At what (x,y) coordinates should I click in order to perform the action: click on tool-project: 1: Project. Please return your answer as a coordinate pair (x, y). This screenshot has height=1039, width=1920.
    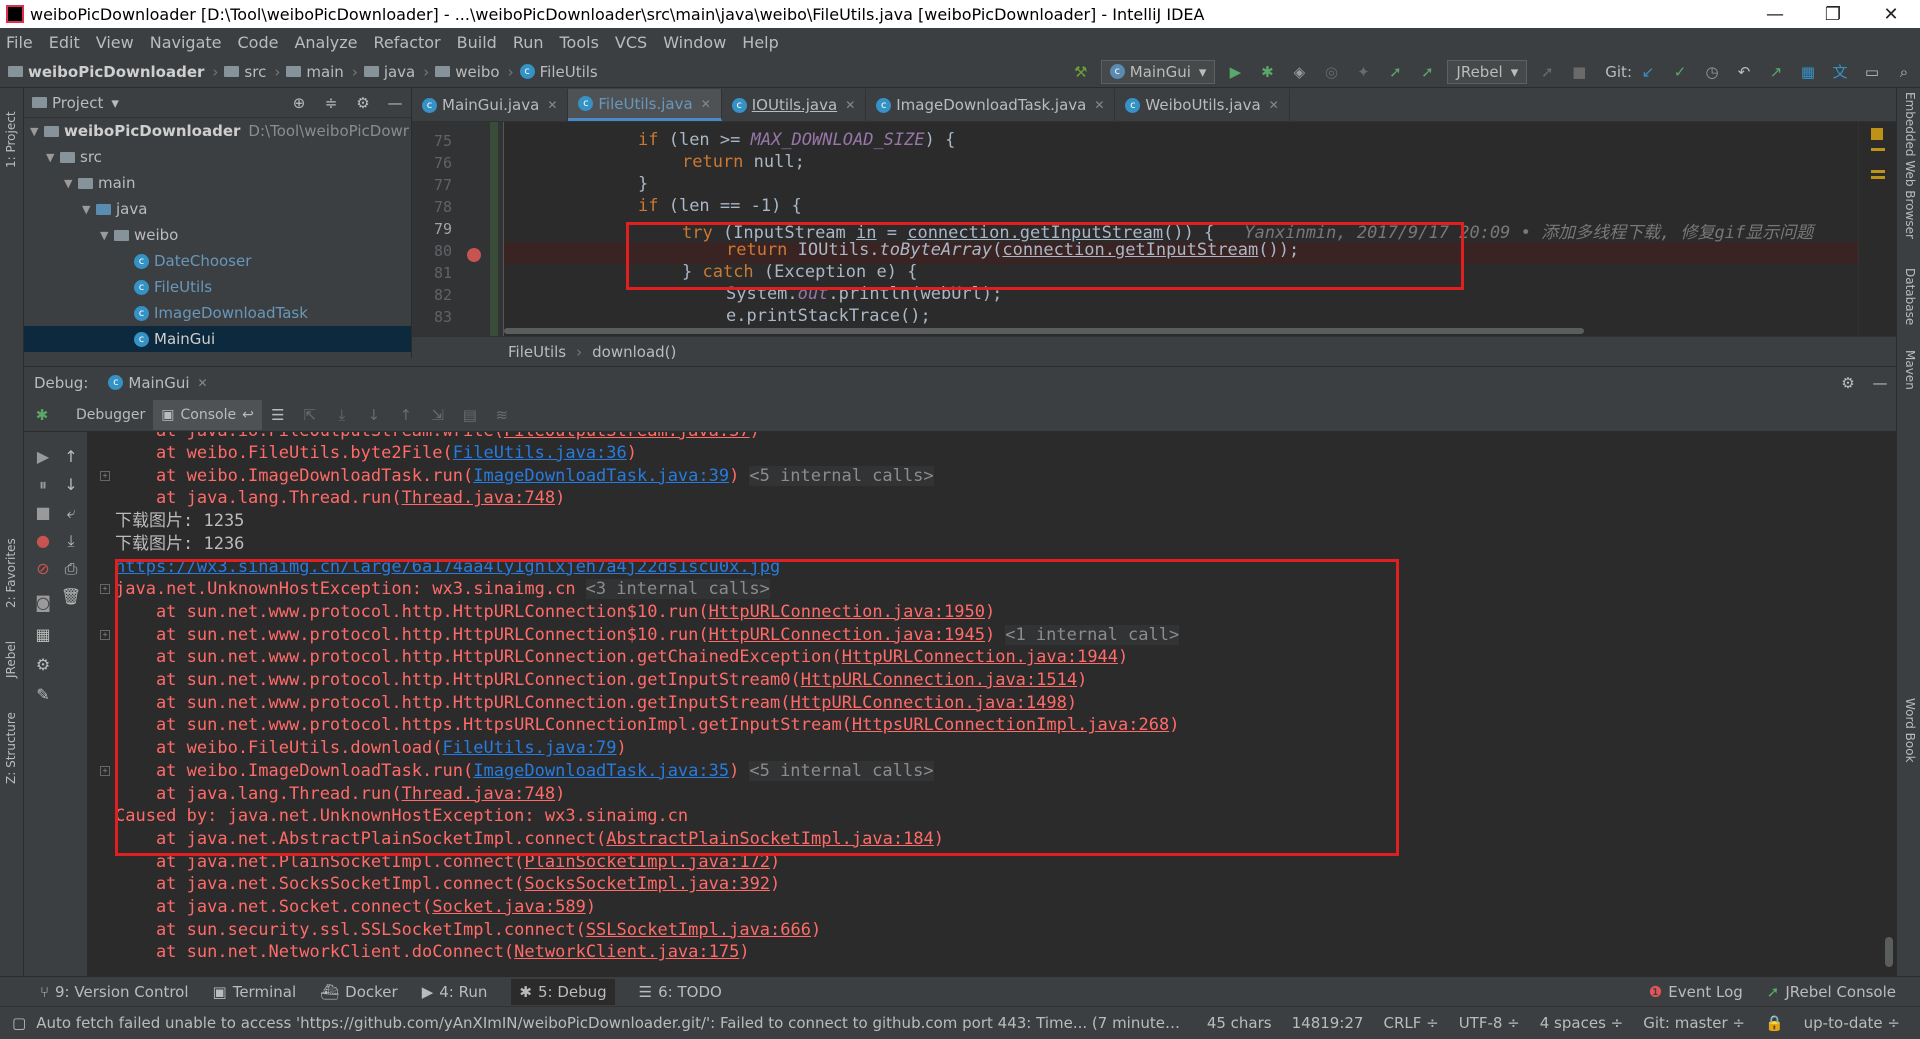
    Looking at the image, I should click on (11, 139).